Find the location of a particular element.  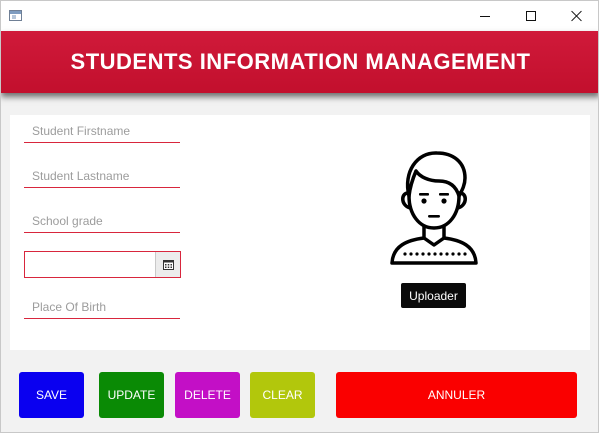

clear-button: CLEAR is located at coordinates (282, 395).